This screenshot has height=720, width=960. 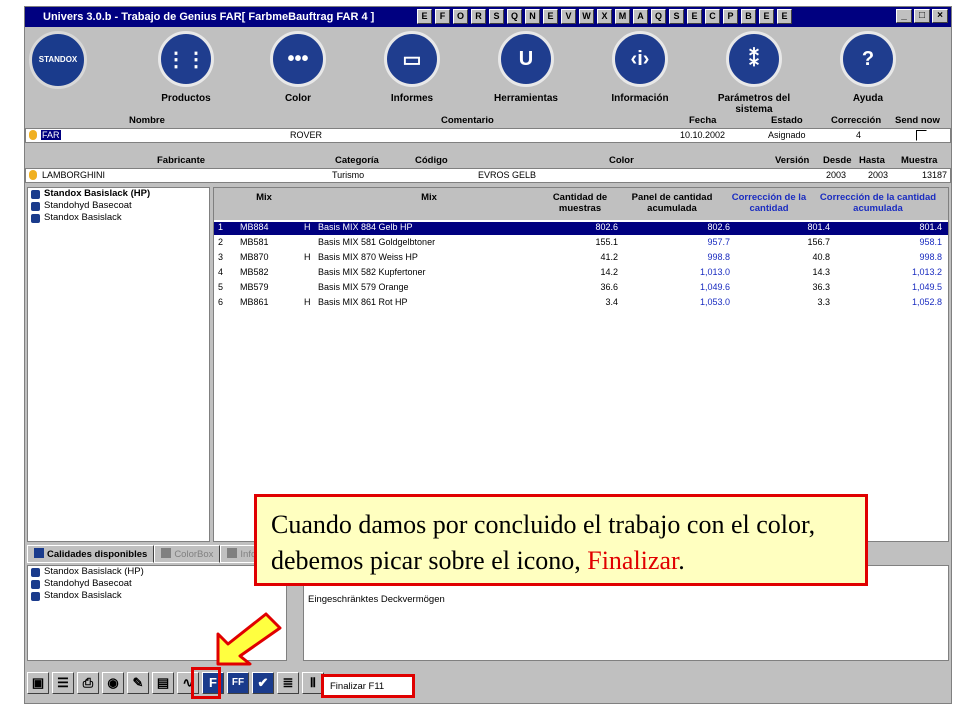 What do you see at coordinates (254, 272) in the screenshot?
I see `mix-code: MB582` at bounding box center [254, 272].